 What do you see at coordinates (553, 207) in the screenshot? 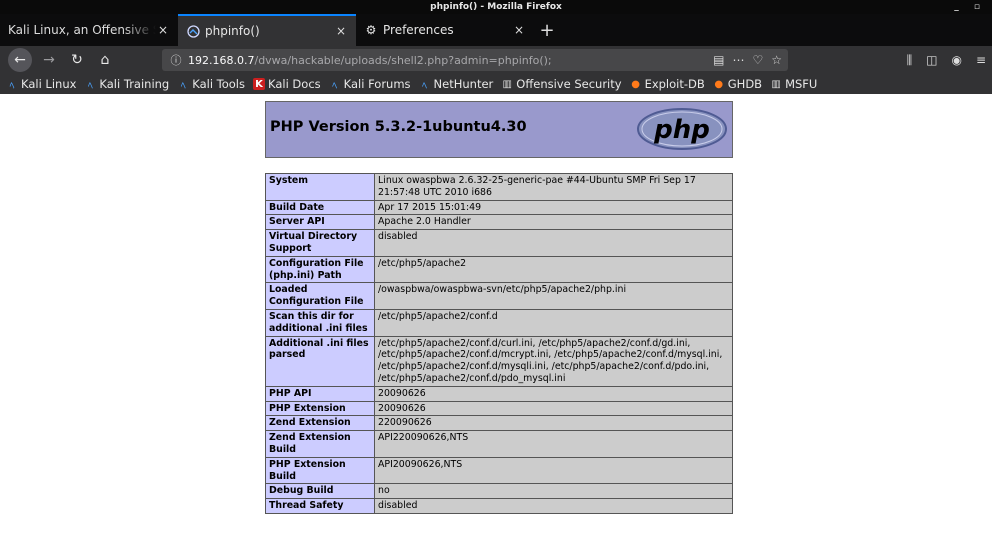
I see `row-value: Apr 17 2015 15:01:49` at bounding box center [553, 207].